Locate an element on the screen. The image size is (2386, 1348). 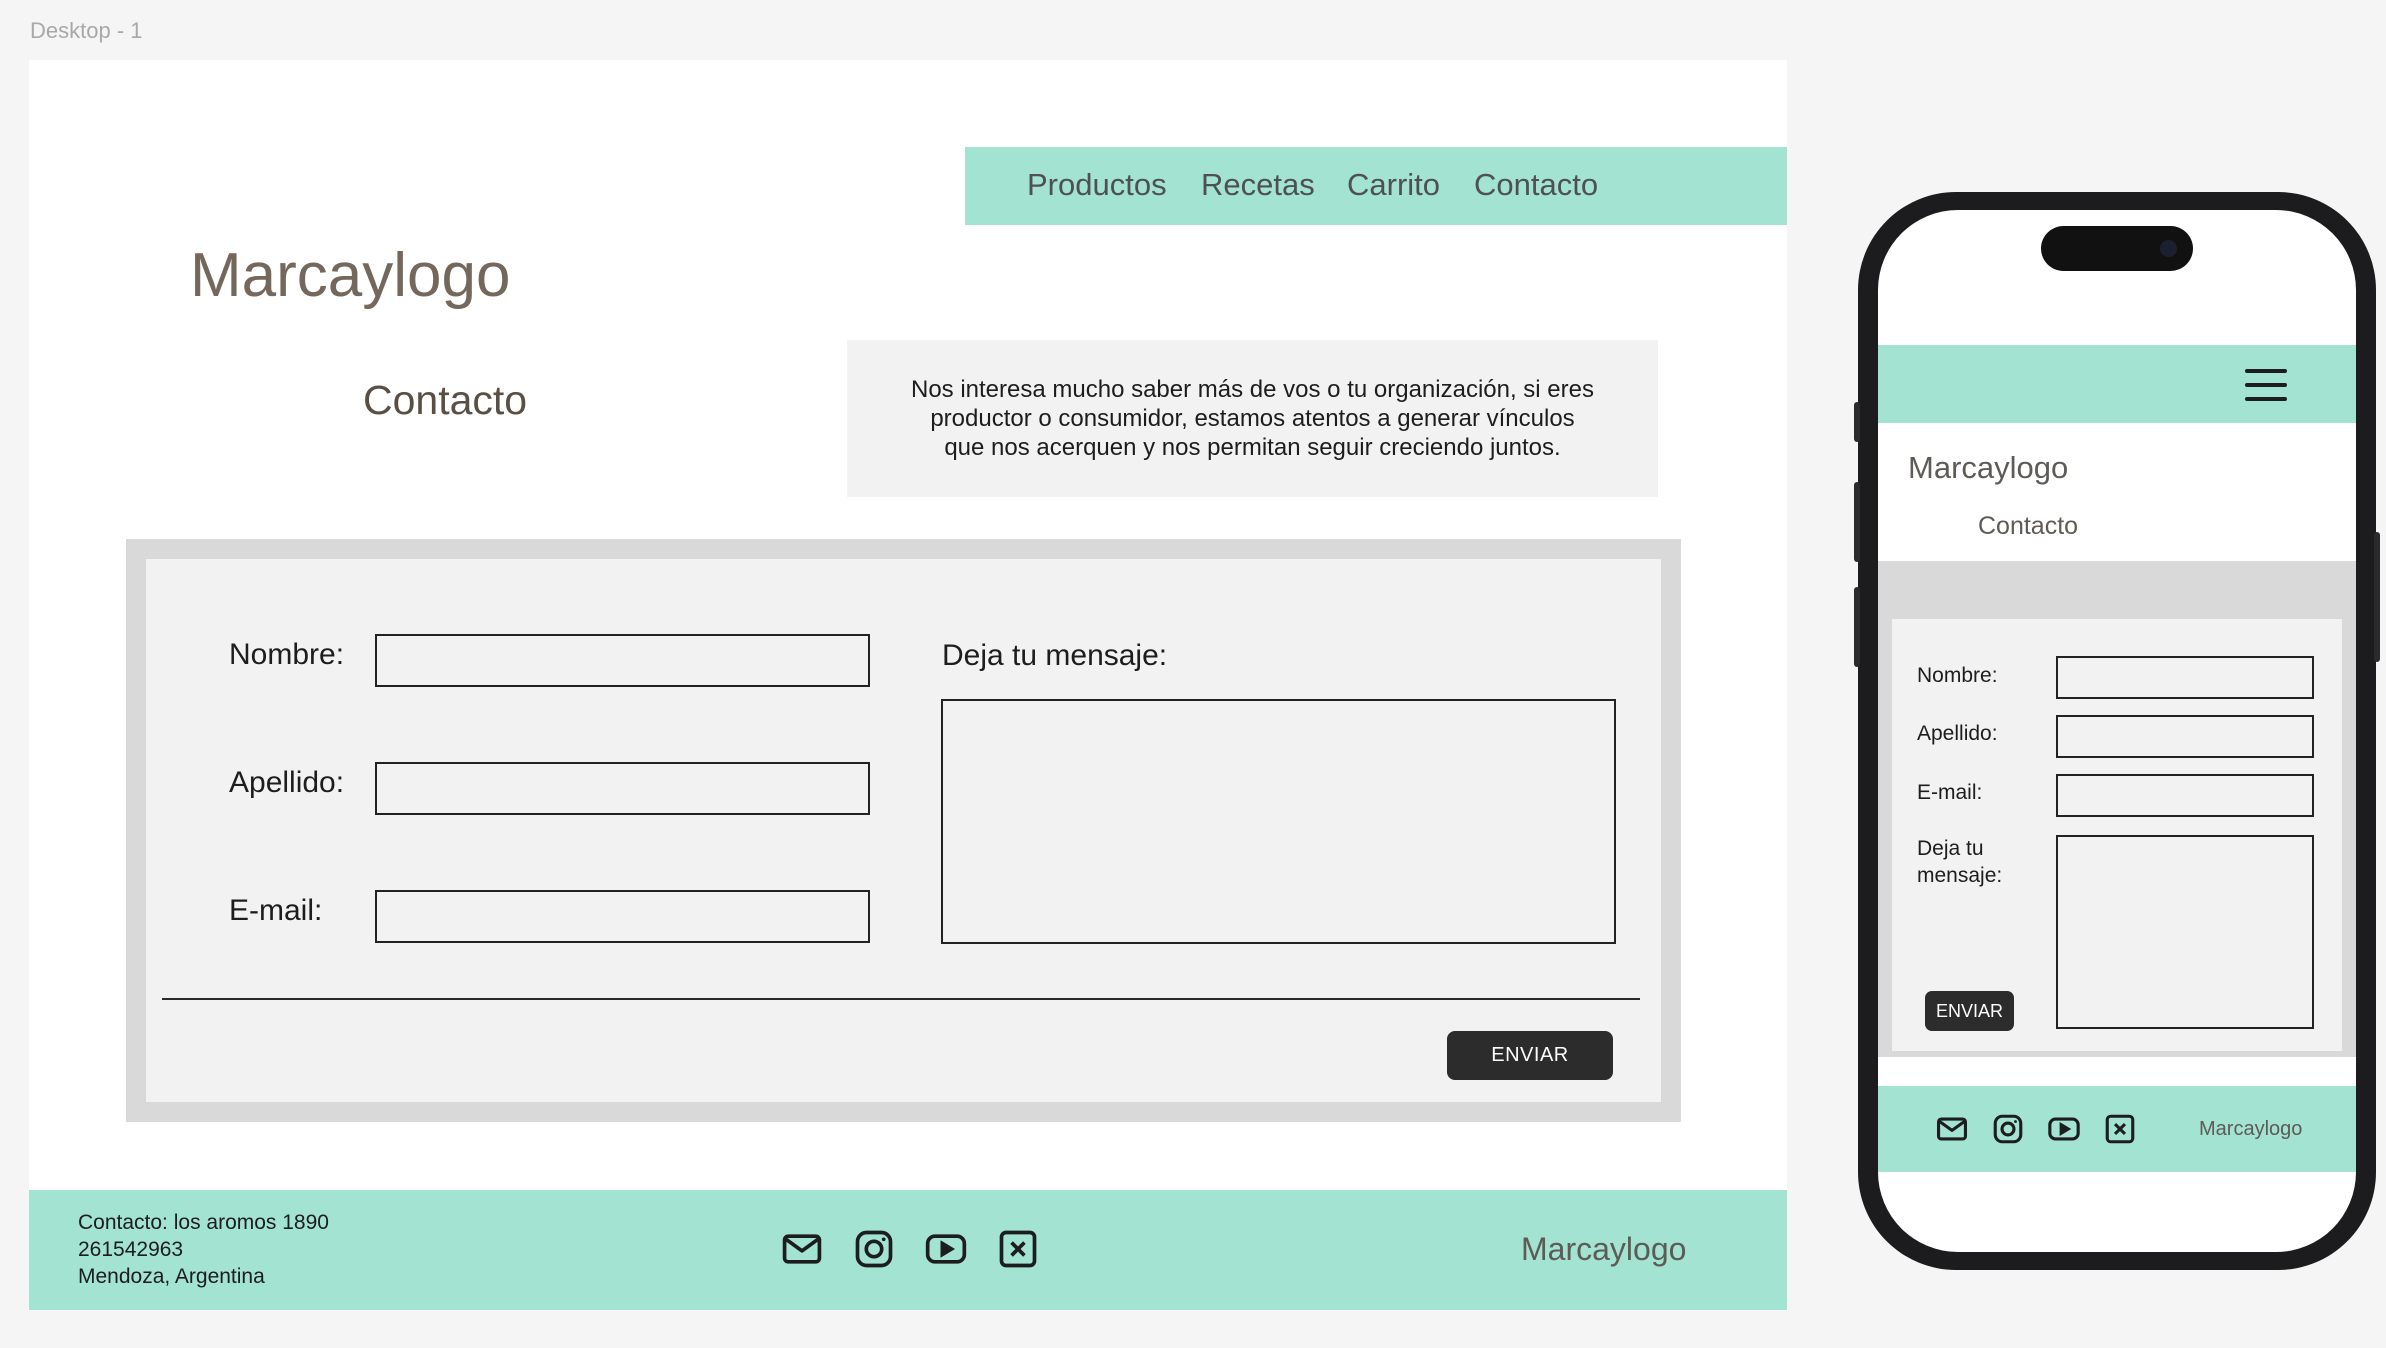
mobile-name-label: Nombre: is located at coordinates (1957, 675).